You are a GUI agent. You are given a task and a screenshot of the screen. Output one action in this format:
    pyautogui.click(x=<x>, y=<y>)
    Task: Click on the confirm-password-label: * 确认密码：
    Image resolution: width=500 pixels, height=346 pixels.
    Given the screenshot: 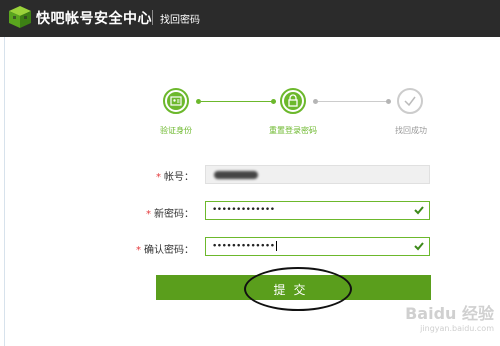 What is the action you would take?
    pyautogui.click(x=165, y=248)
    